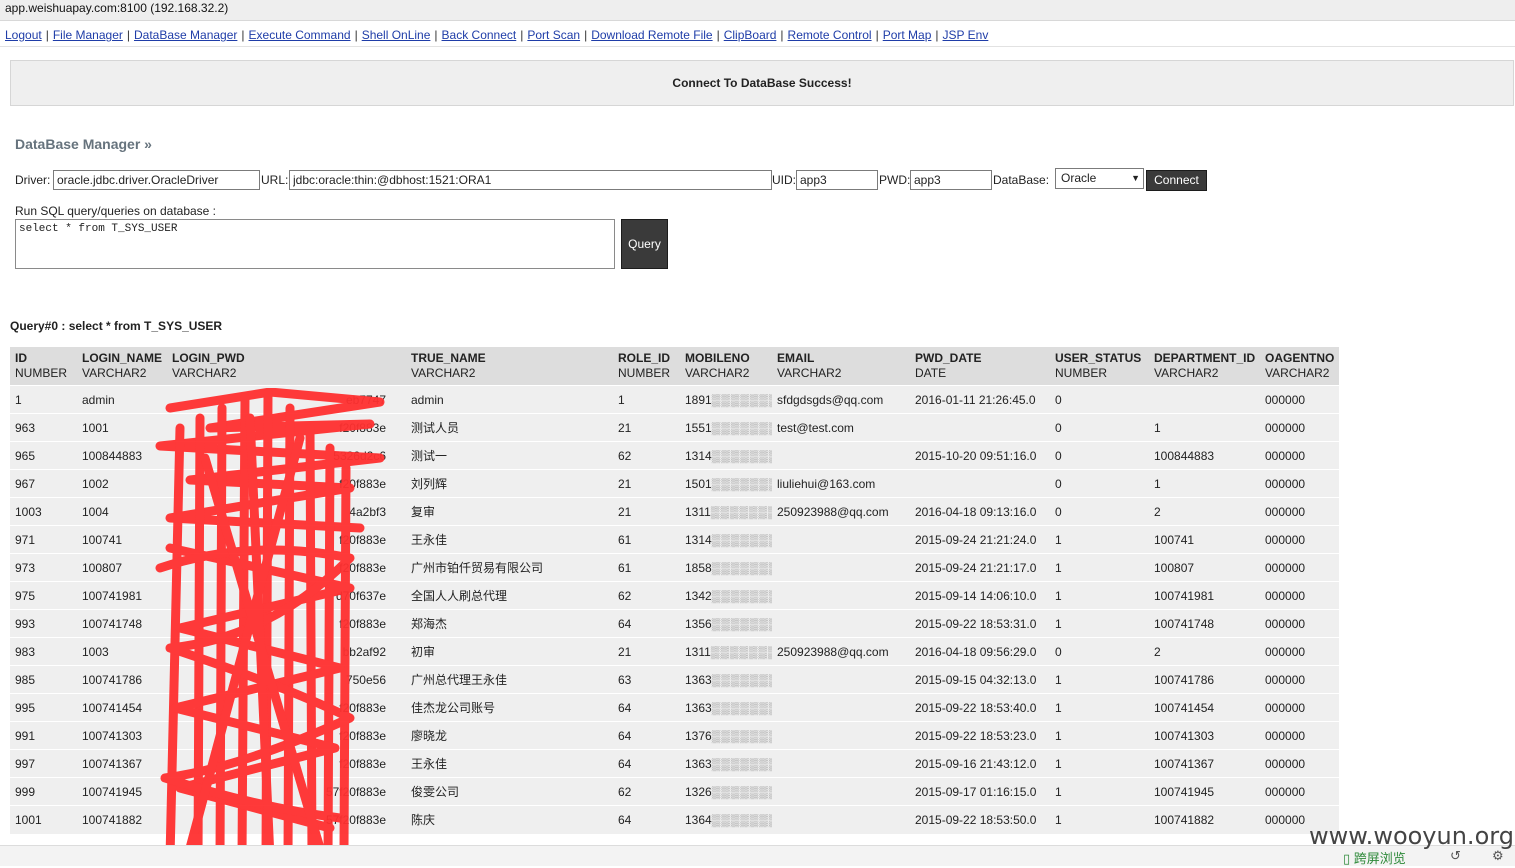 The image size is (1515, 868). Describe the element at coordinates (156, 180) in the screenshot. I see `driver-input` at that location.